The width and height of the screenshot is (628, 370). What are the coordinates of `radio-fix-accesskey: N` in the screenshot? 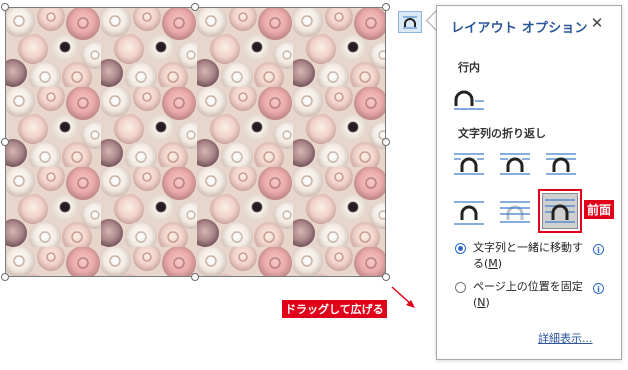 It's located at (481, 302).